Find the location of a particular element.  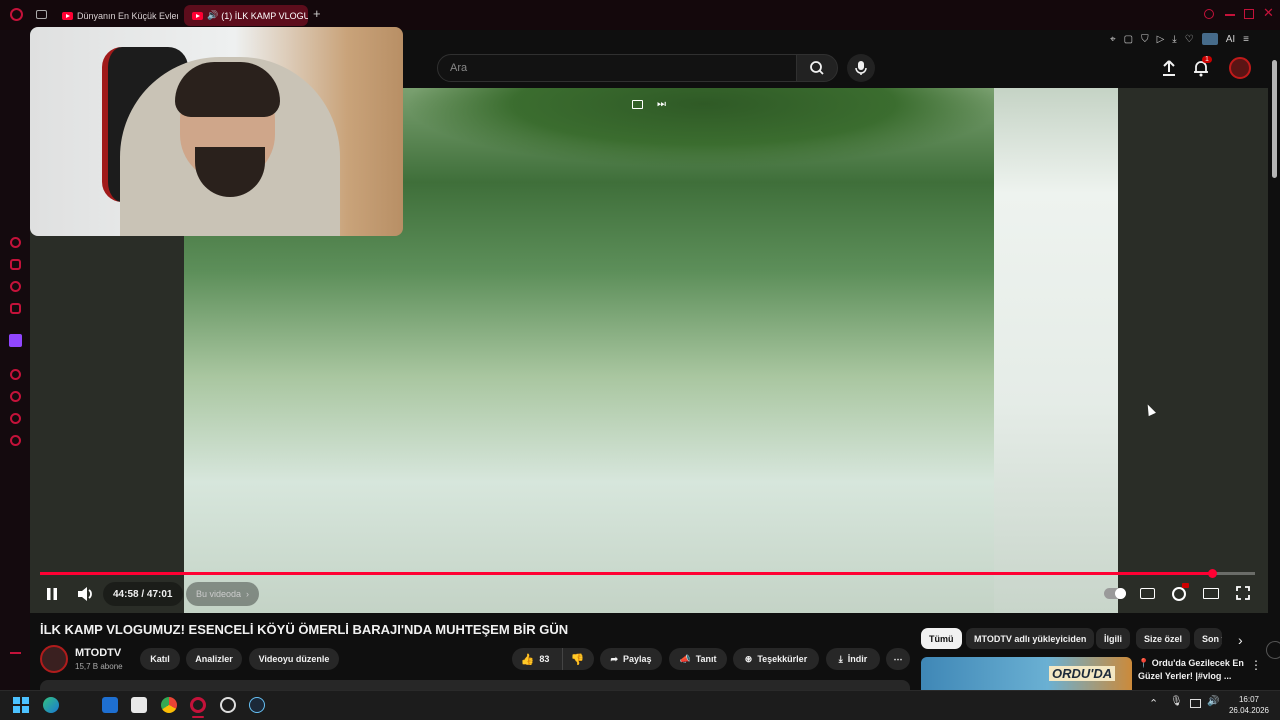

profile-avatar-icon is located at coordinates (1209, 39).